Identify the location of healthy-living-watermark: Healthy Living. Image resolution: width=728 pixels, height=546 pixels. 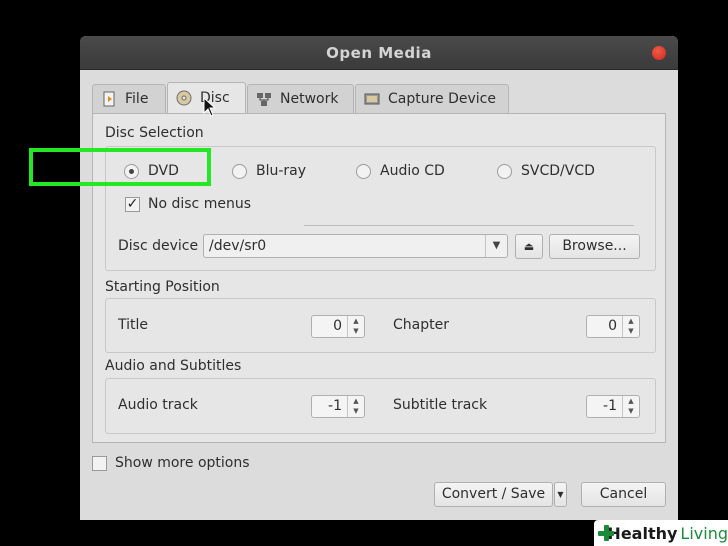
(661, 533).